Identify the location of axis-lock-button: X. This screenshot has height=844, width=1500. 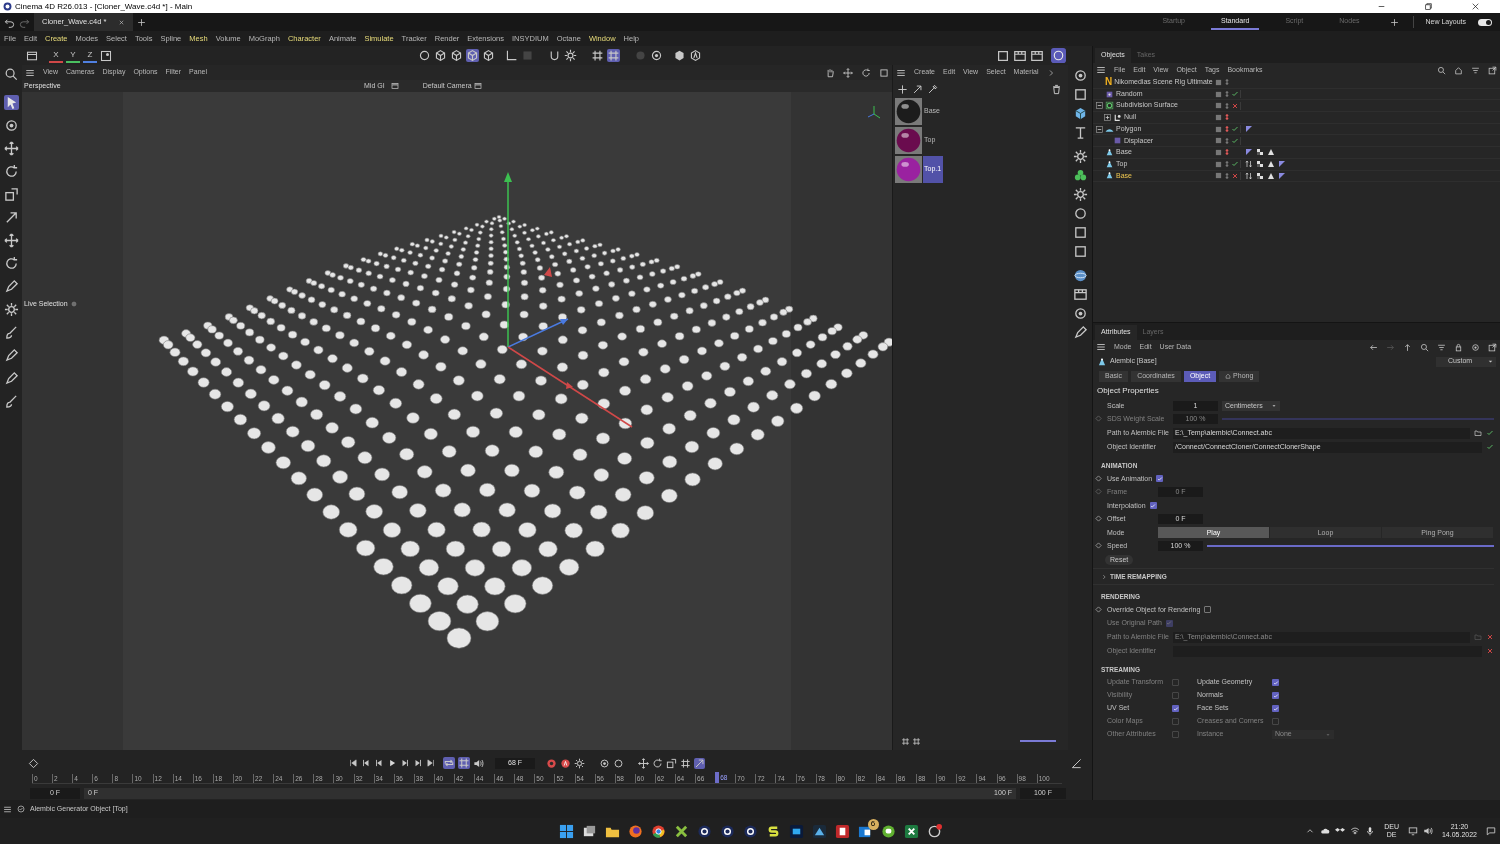
(56, 55).